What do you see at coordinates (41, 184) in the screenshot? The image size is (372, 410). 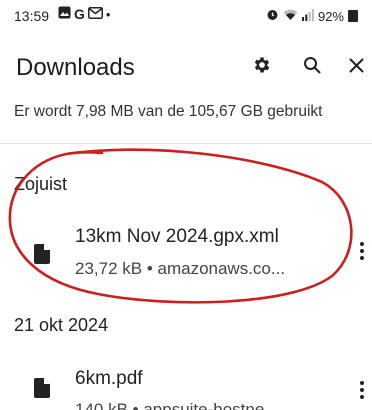 I see `section-title-recent: Zojuist` at bounding box center [41, 184].